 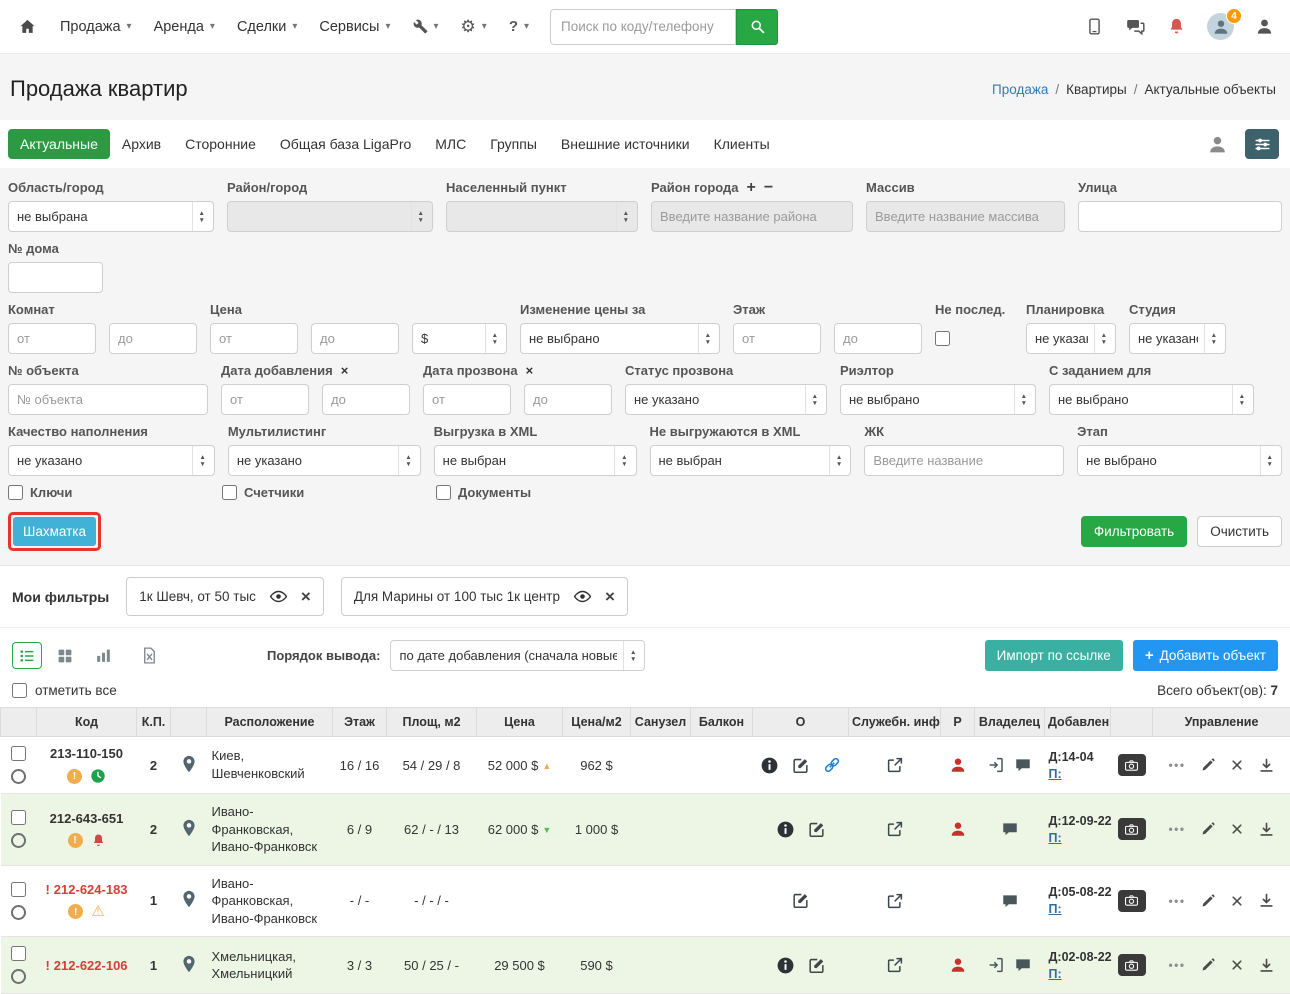 What do you see at coordinates (832, 765) in the screenshot?
I see `link-icon` at bounding box center [832, 765].